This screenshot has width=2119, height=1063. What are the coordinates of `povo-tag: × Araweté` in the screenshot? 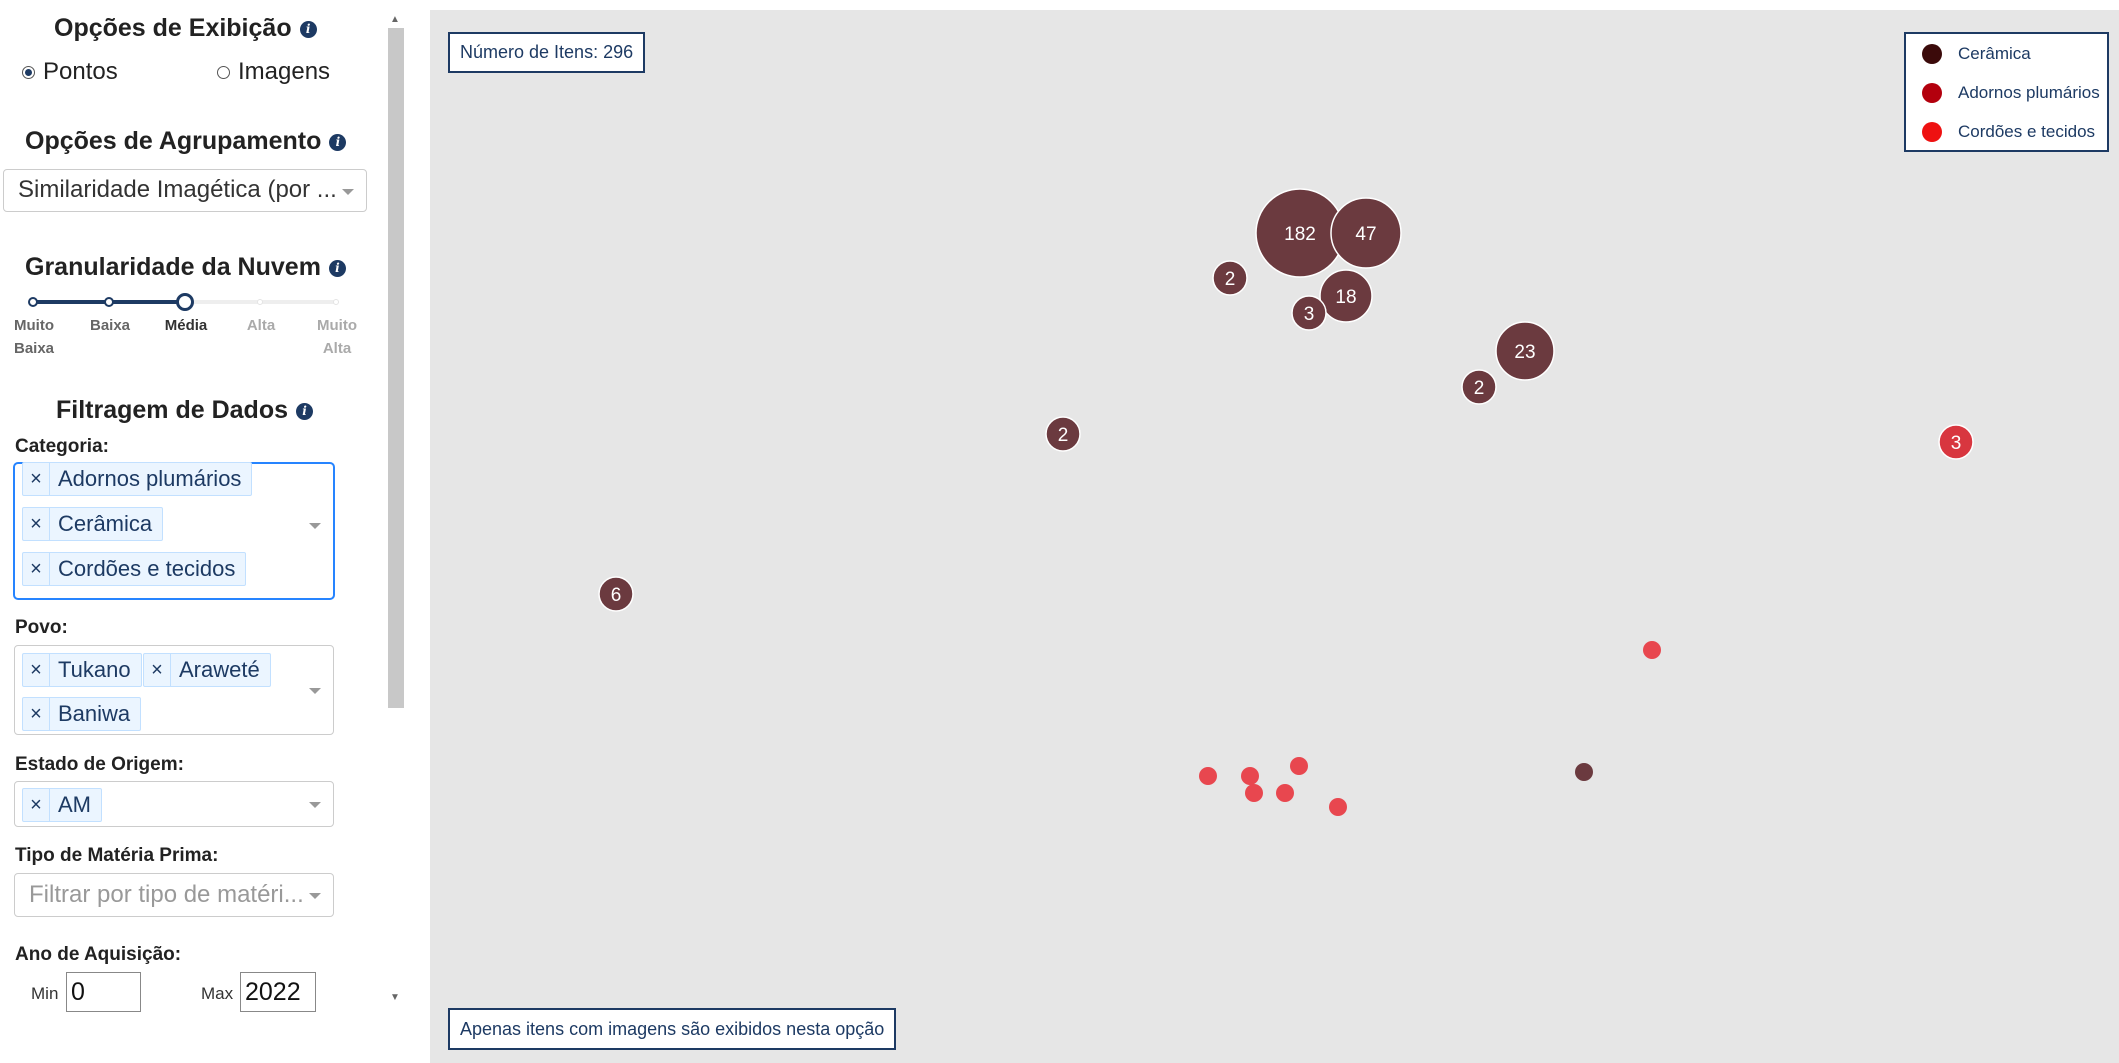 It's located at (207, 670).